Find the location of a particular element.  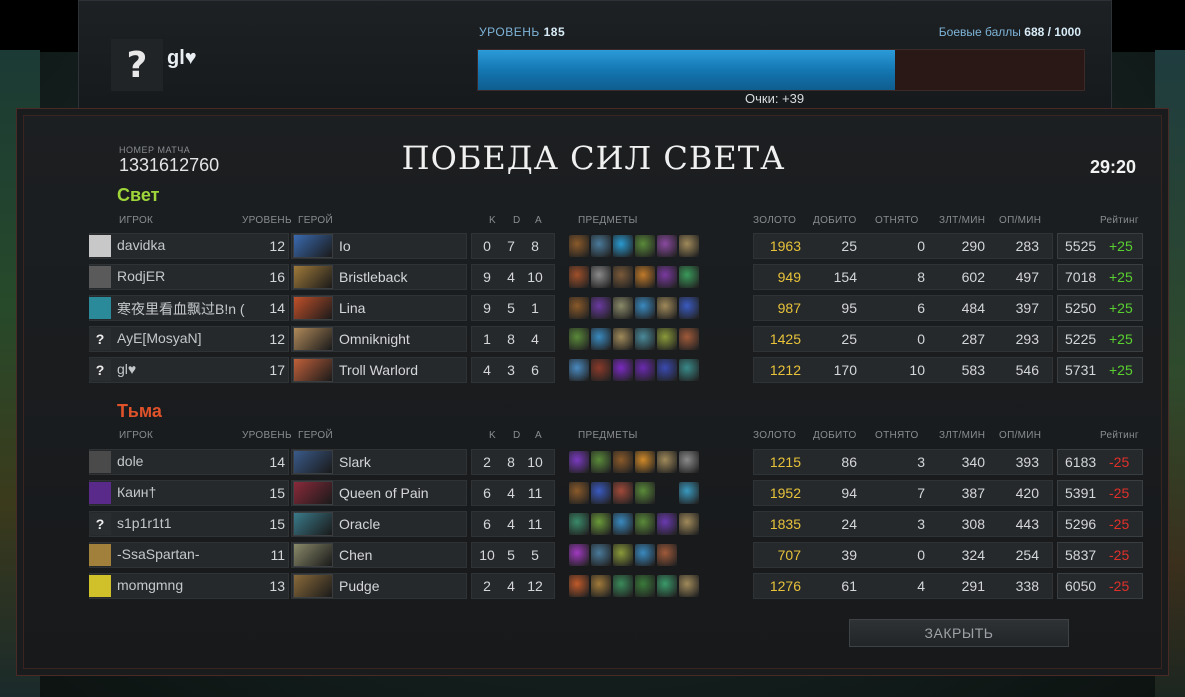

player-name: Каин† is located at coordinates (192, 492).